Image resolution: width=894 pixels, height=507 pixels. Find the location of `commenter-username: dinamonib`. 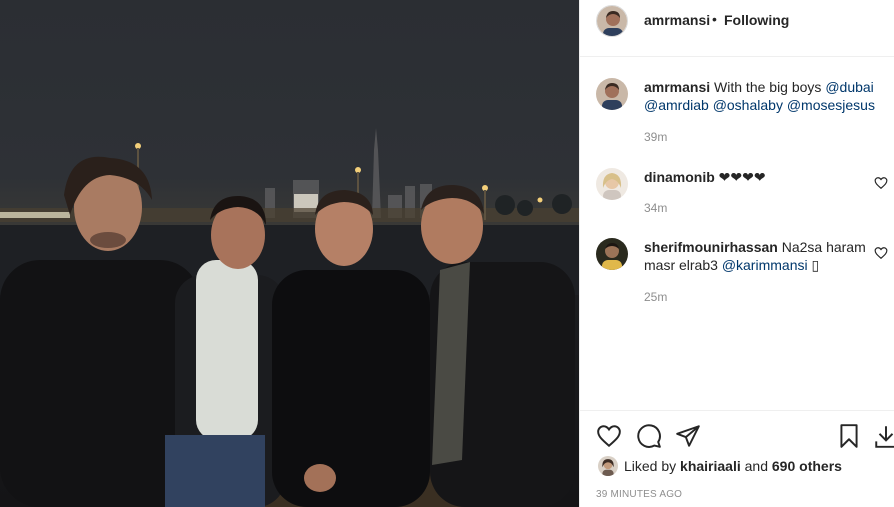

commenter-username: dinamonib is located at coordinates (679, 177).